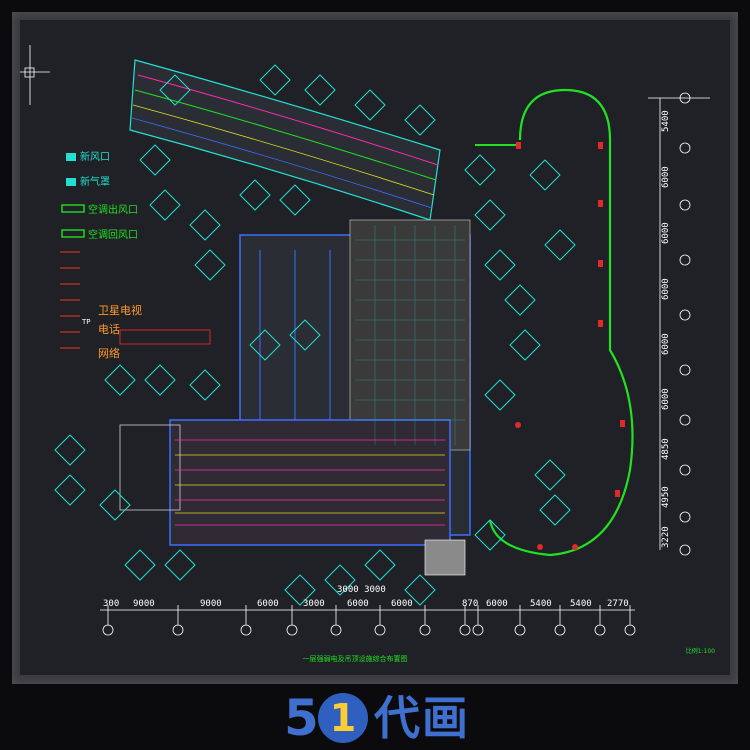 This screenshot has width=750, height=750. I want to click on dim-bottom-4: 6000, so click(268, 604).